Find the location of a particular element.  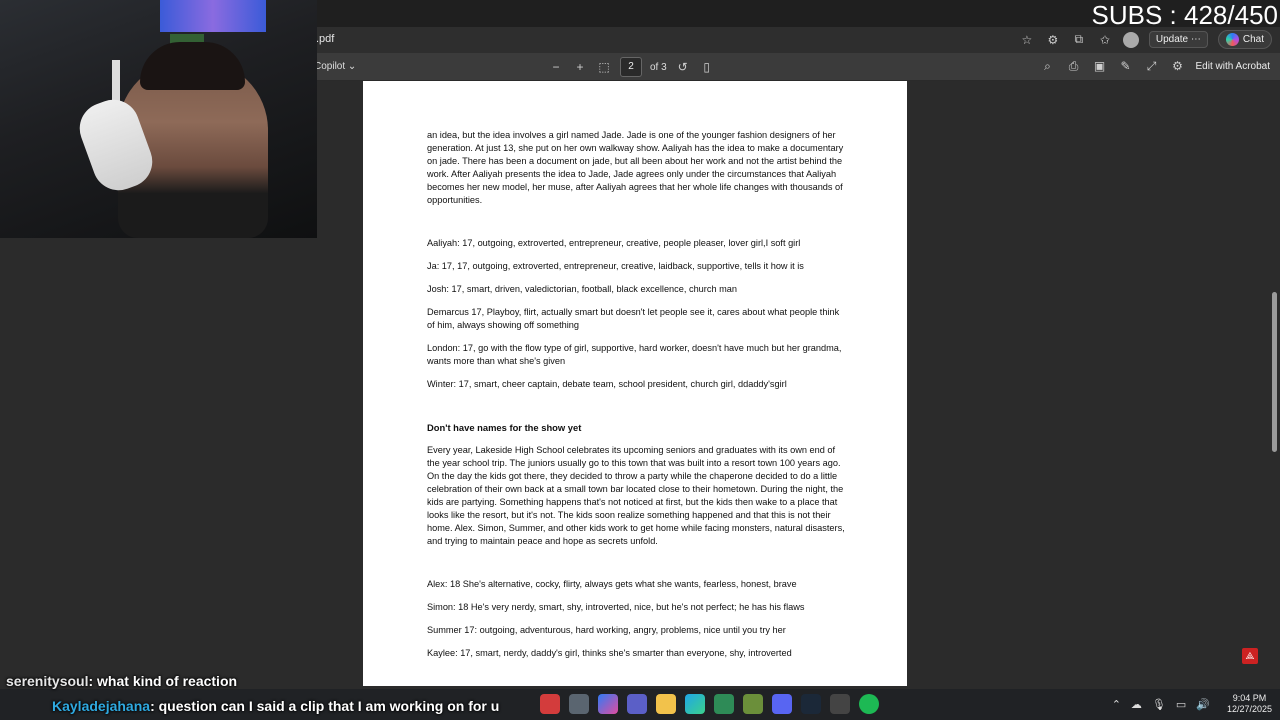

webcam-overlay is located at coordinates (158, 119).